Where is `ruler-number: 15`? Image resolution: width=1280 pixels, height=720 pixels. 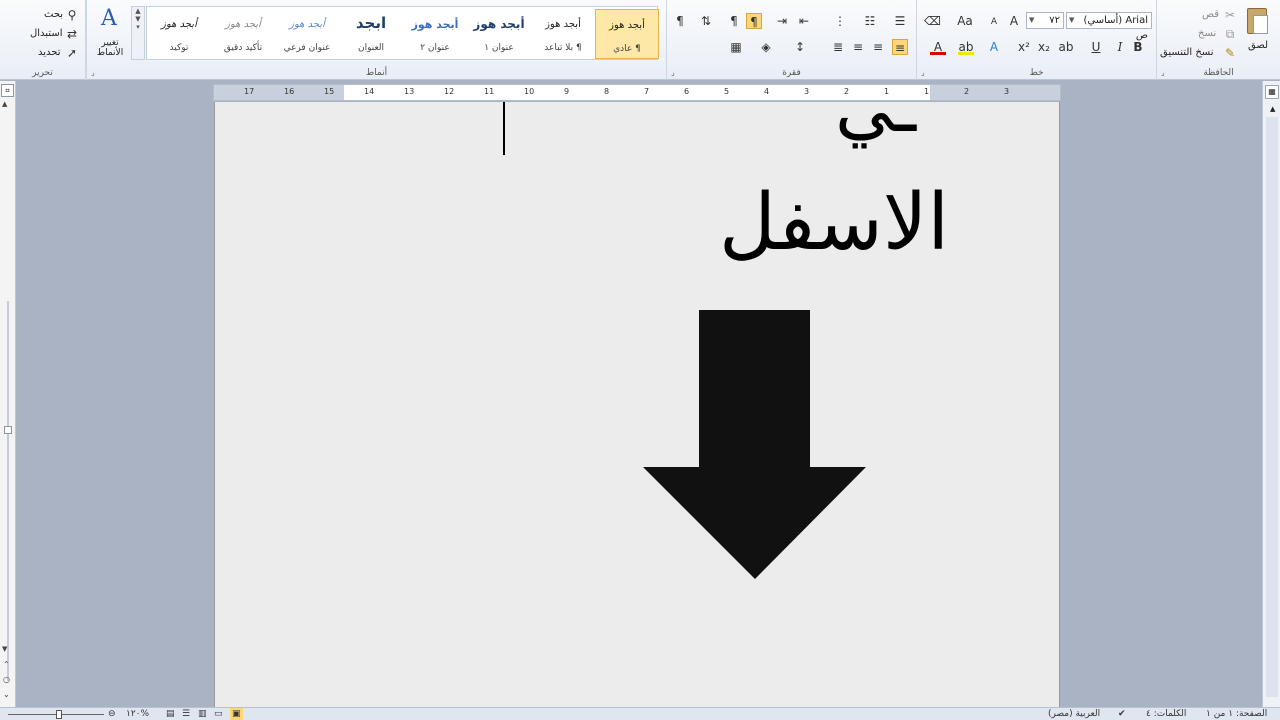
ruler-number: 15 is located at coordinates (329, 91).